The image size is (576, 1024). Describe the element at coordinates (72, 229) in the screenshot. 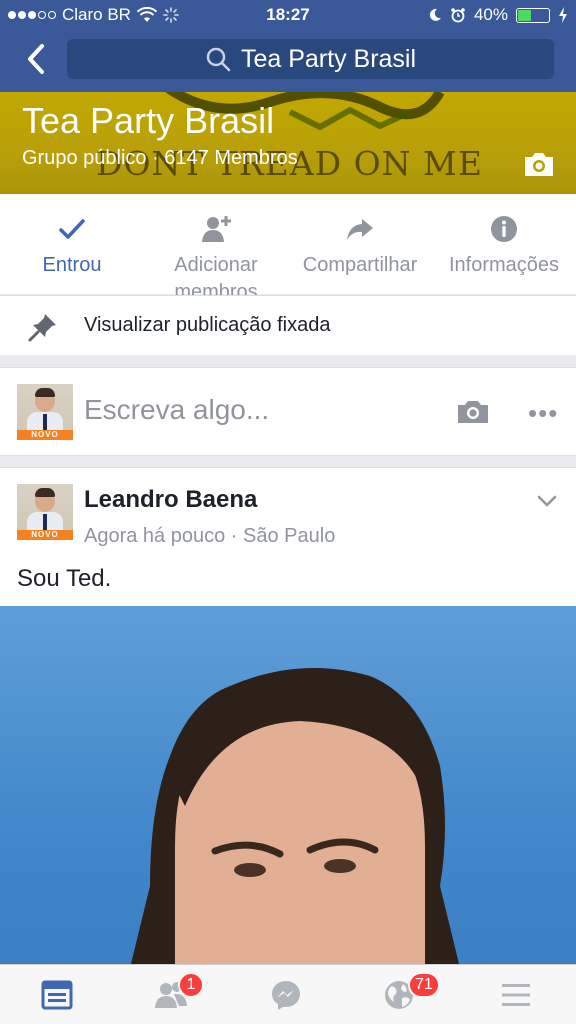

I see `check-icon` at that location.